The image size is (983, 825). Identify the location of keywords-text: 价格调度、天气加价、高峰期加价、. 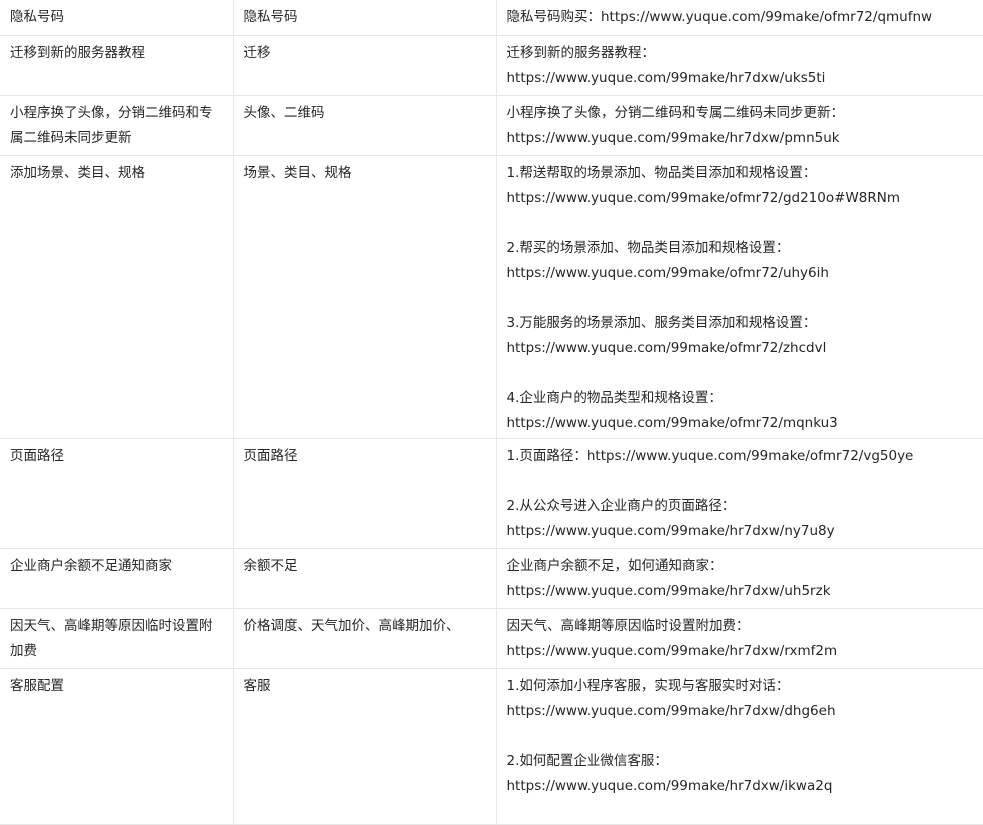
(351, 625).